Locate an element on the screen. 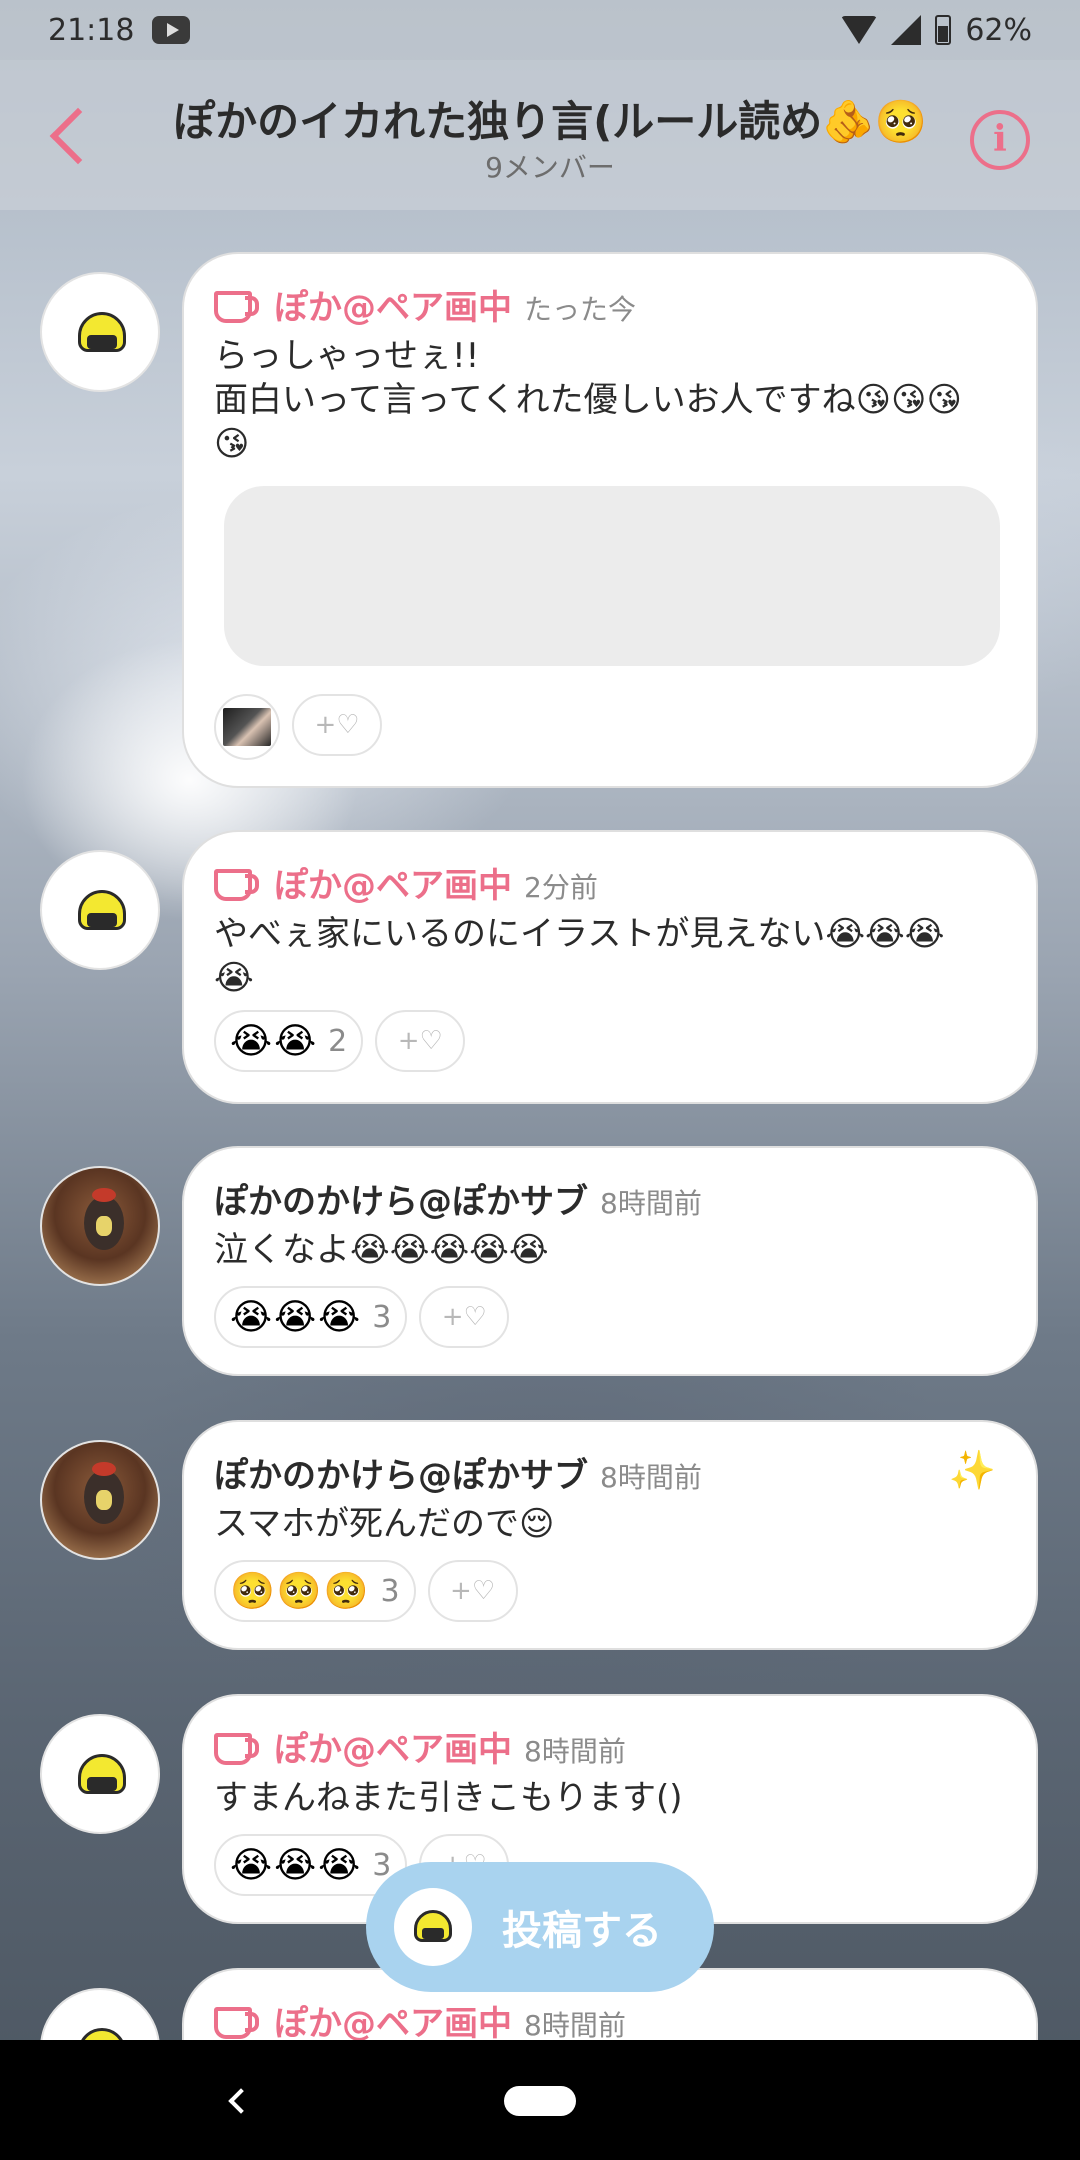 This screenshot has width=1080, height=2160. reaction-emojis: 😭😭 is located at coordinates (274, 1041).